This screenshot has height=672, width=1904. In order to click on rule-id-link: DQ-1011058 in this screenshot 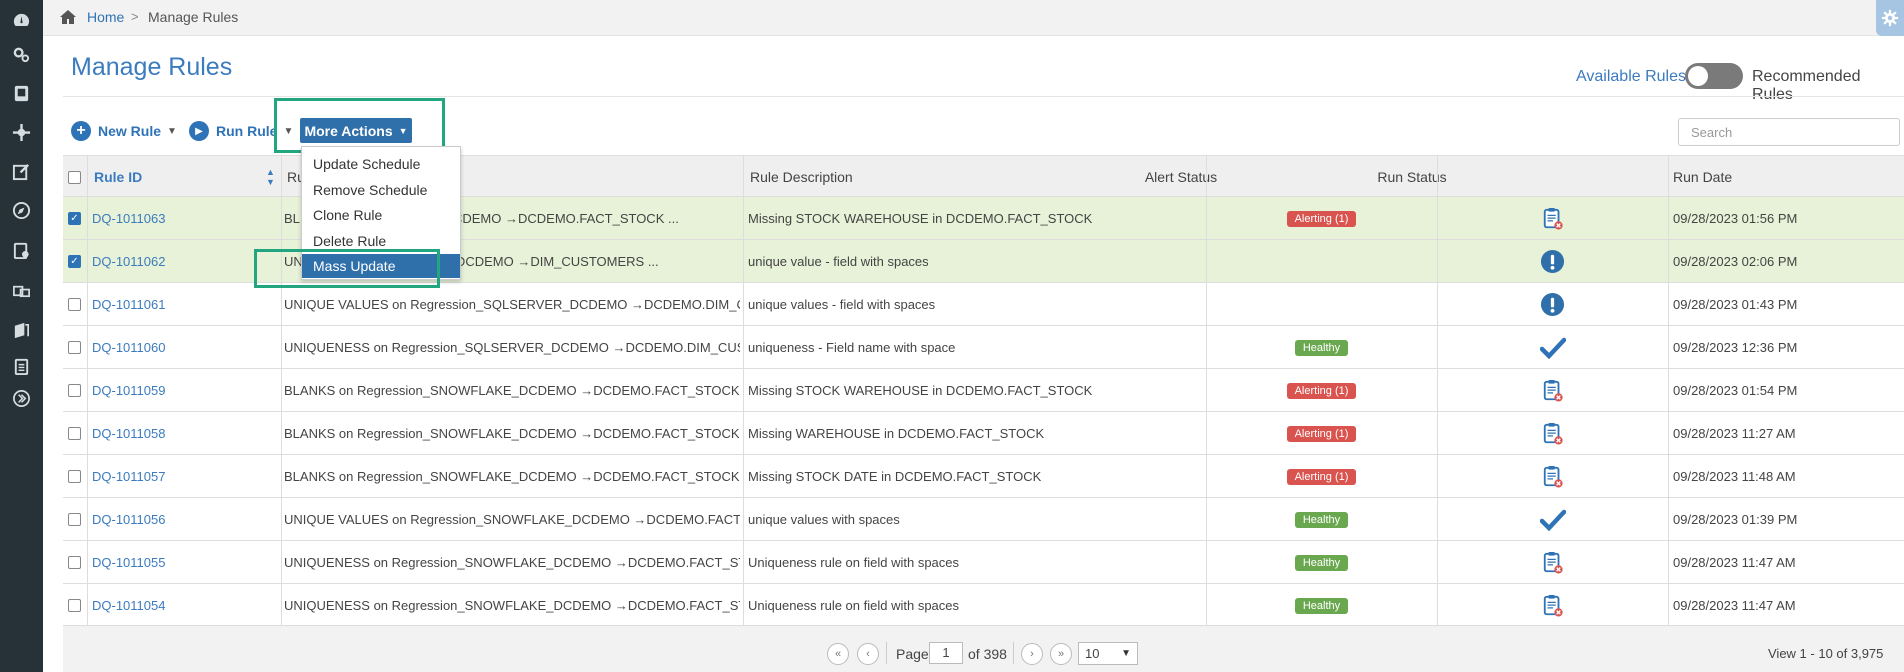, I will do `click(184, 433)`.